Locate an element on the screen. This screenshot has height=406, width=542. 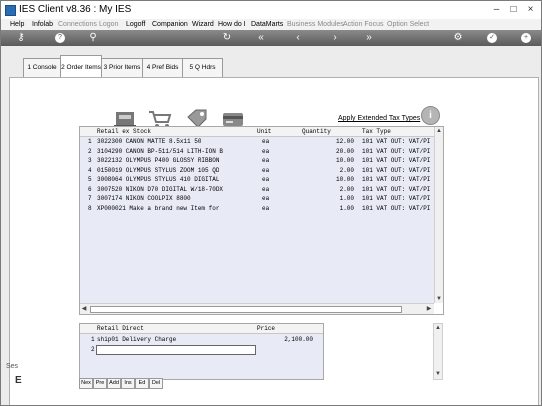
next-button: Nex is located at coordinates (86, 383).